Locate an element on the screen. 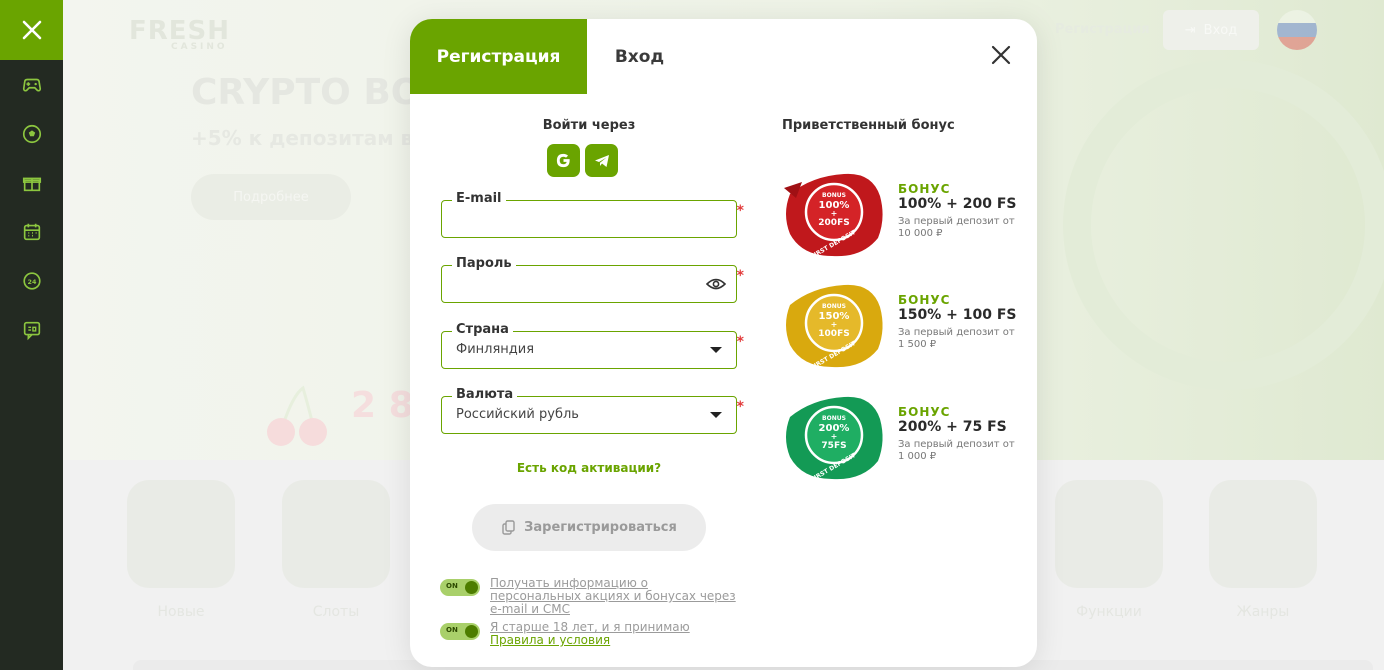  bonus-badge-gold: BONUS 150% + 100FS FIRST DEPOSIT is located at coordinates (834, 326).